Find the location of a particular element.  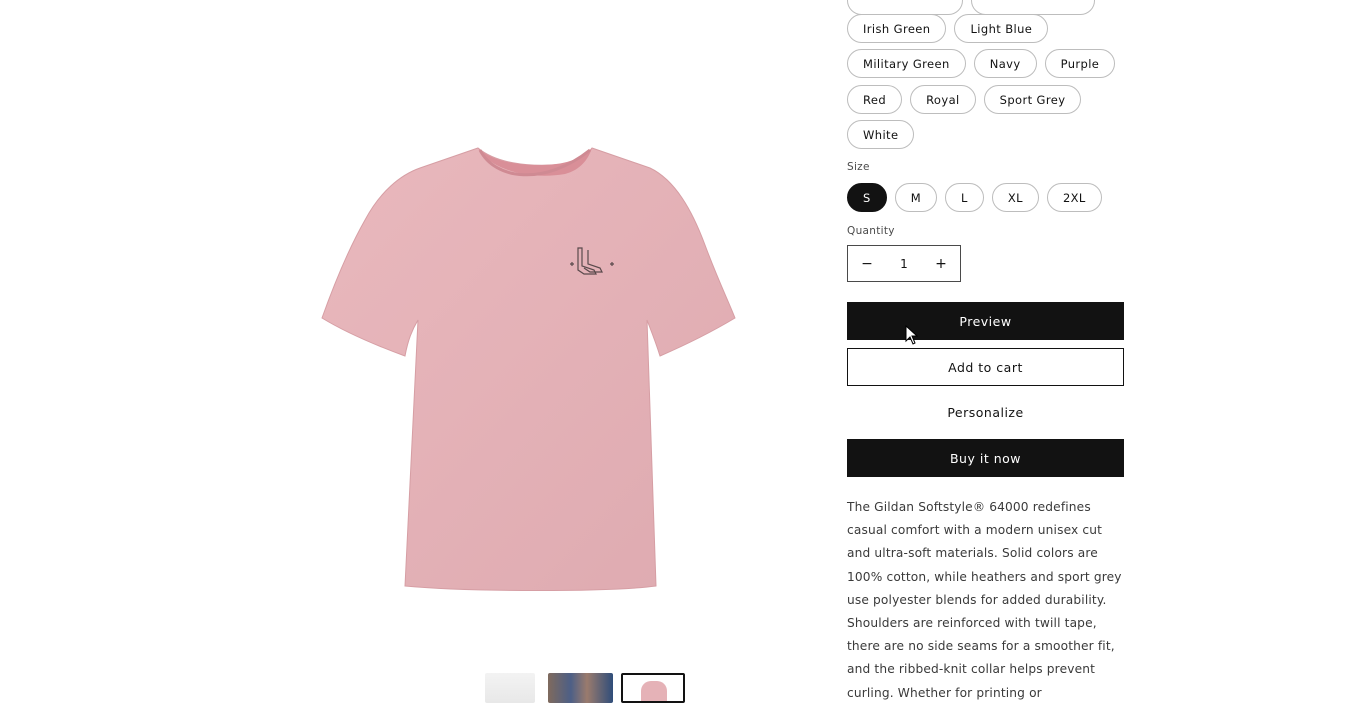

color-option: Navy is located at coordinates (1005, 63).